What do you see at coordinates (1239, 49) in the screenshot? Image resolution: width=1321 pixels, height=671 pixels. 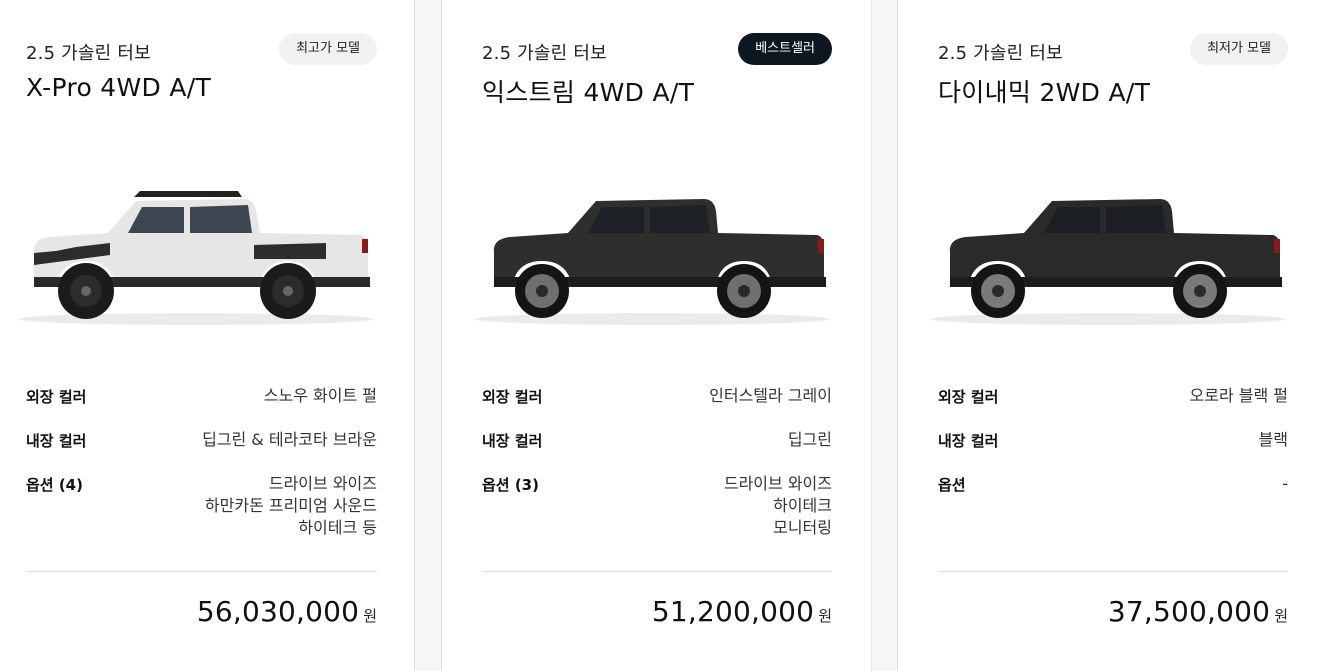 I see `lowest-price-badge: 최저가 모델` at bounding box center [1239, 49].